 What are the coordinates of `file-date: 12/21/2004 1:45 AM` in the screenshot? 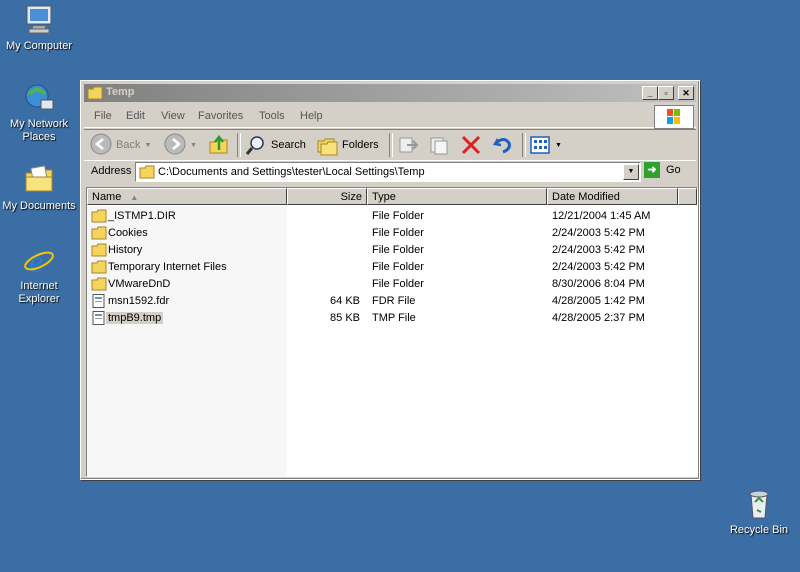 It's located at (601, 216).